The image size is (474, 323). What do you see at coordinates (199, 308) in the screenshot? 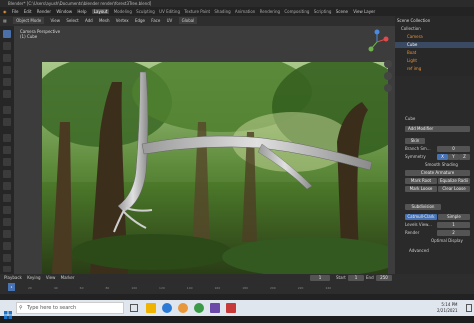
I see `chrome-icon` at bounding box center [199, 308].